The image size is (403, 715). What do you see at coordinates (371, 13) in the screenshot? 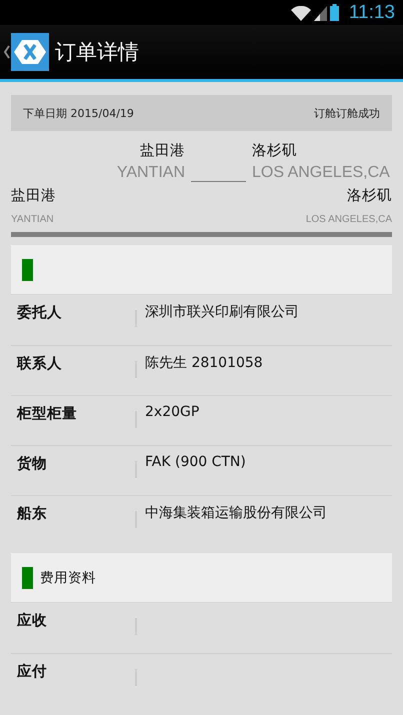
I see `status-time: 11:13` at bounding box center [371, 13].